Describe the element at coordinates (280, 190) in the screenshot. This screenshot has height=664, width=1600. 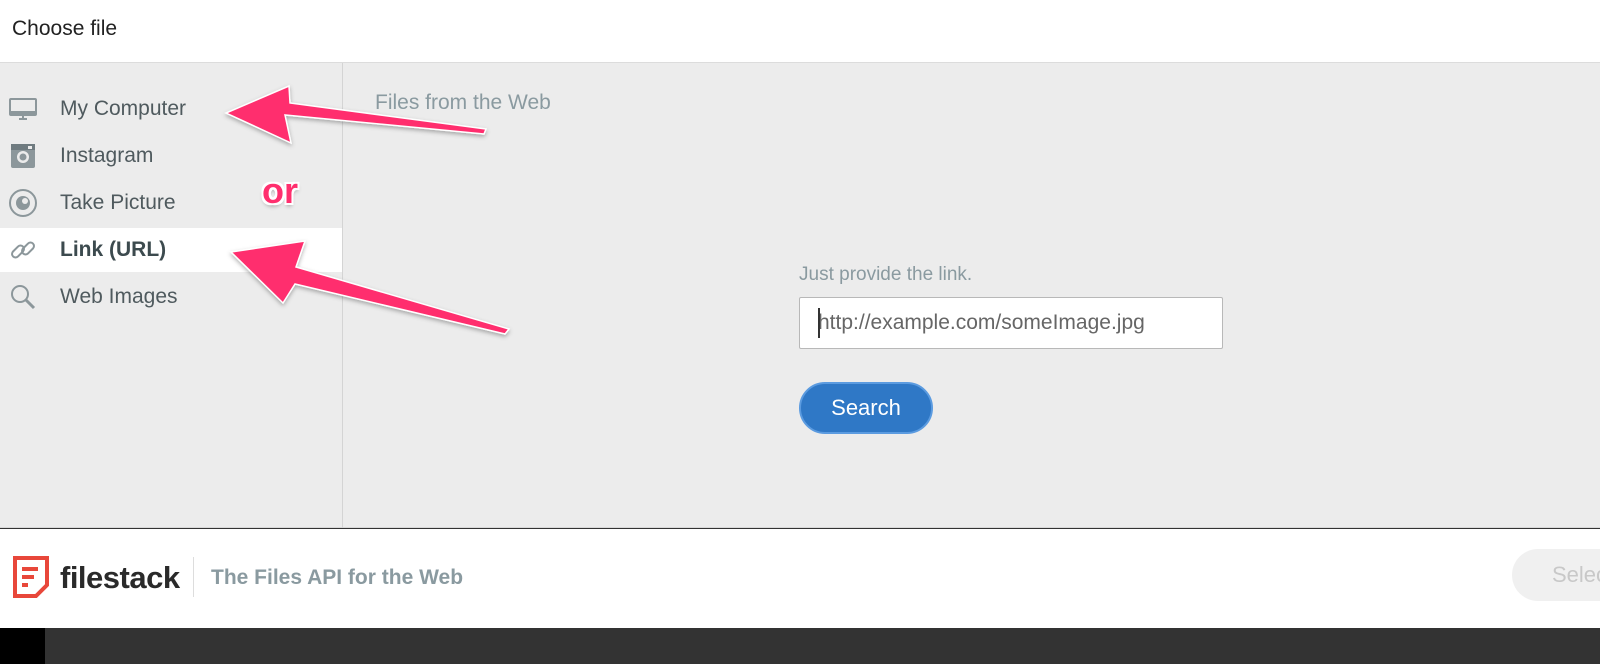
I see `annotation-or-label: or` at that location.